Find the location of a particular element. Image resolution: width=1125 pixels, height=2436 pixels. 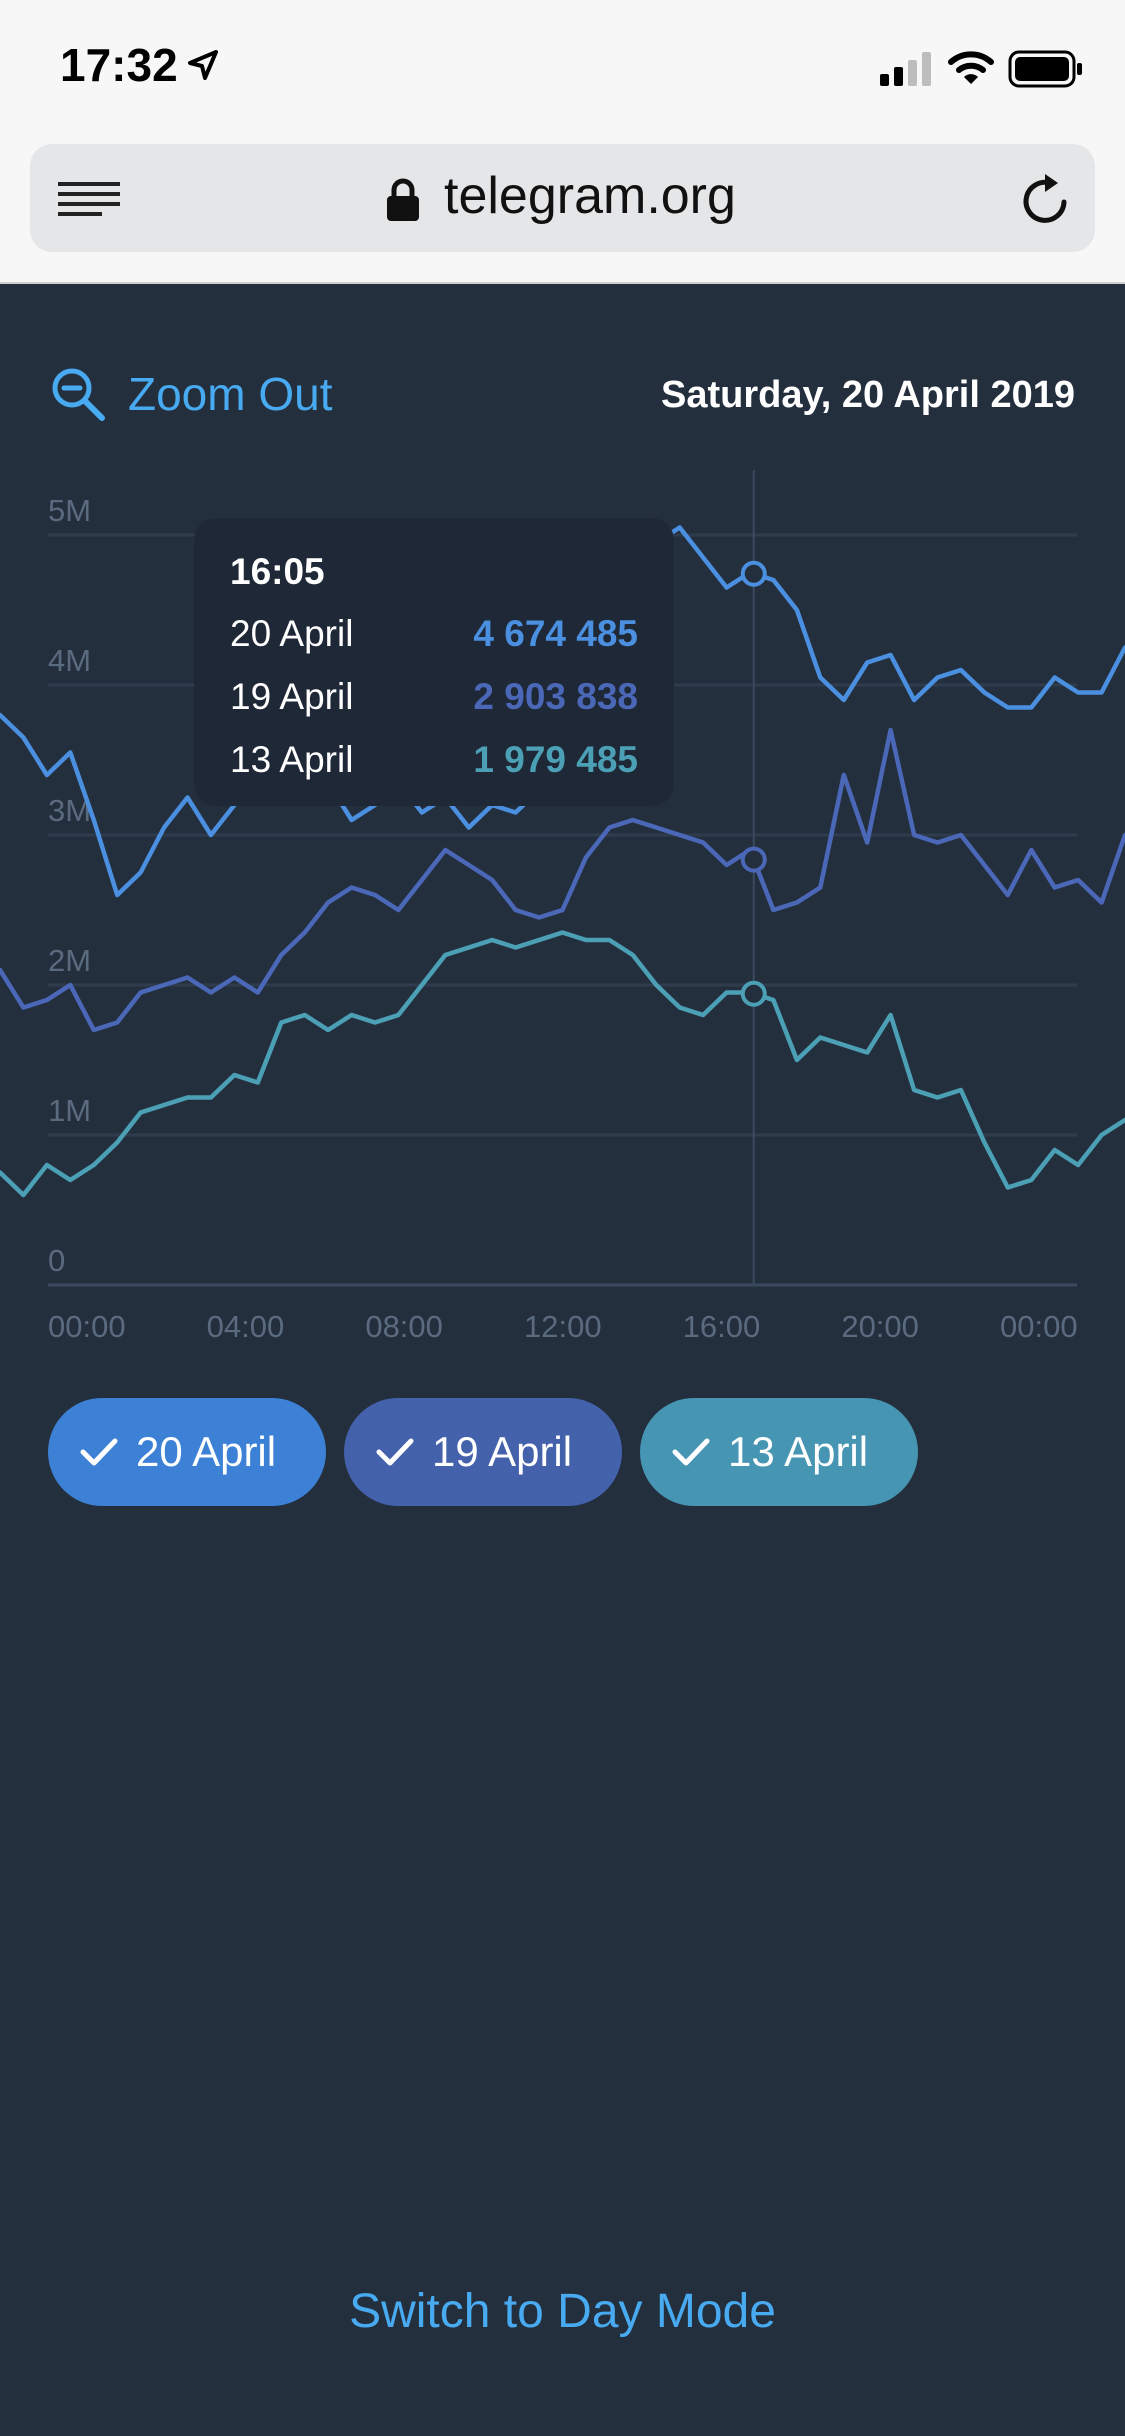

y-tick-label: 1M is located at coordinates (69, 1110).